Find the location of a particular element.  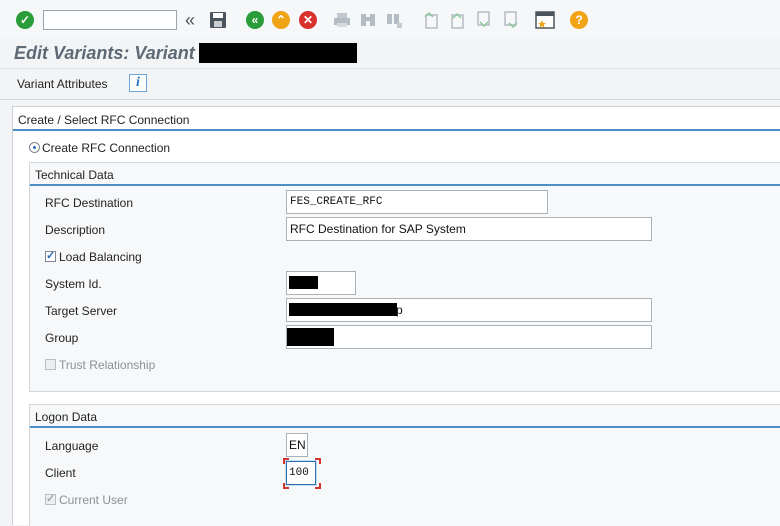

variant-attributes-button: Variant Attributes is located at coordinates (62, 84).